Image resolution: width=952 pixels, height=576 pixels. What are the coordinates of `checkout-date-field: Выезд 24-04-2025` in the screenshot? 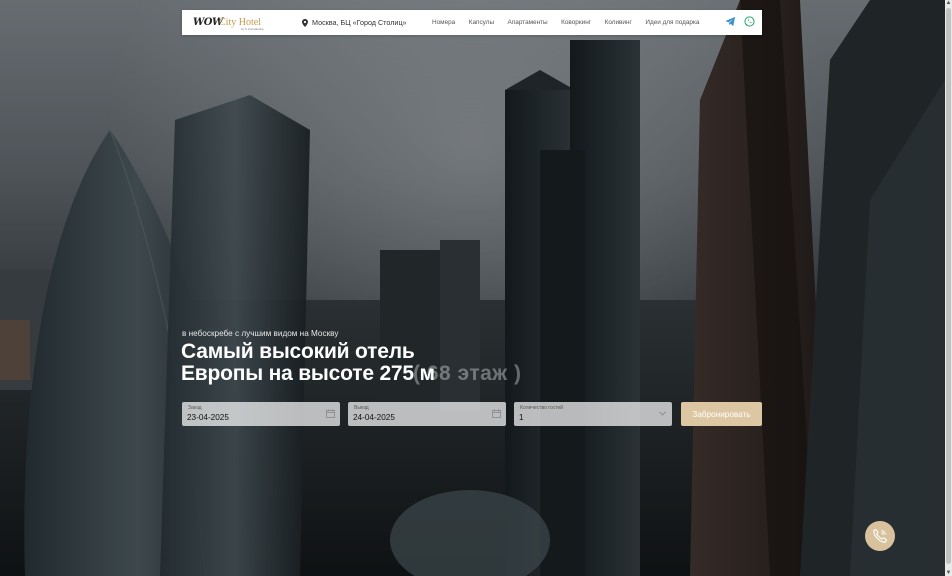 It's located at (427, 414).